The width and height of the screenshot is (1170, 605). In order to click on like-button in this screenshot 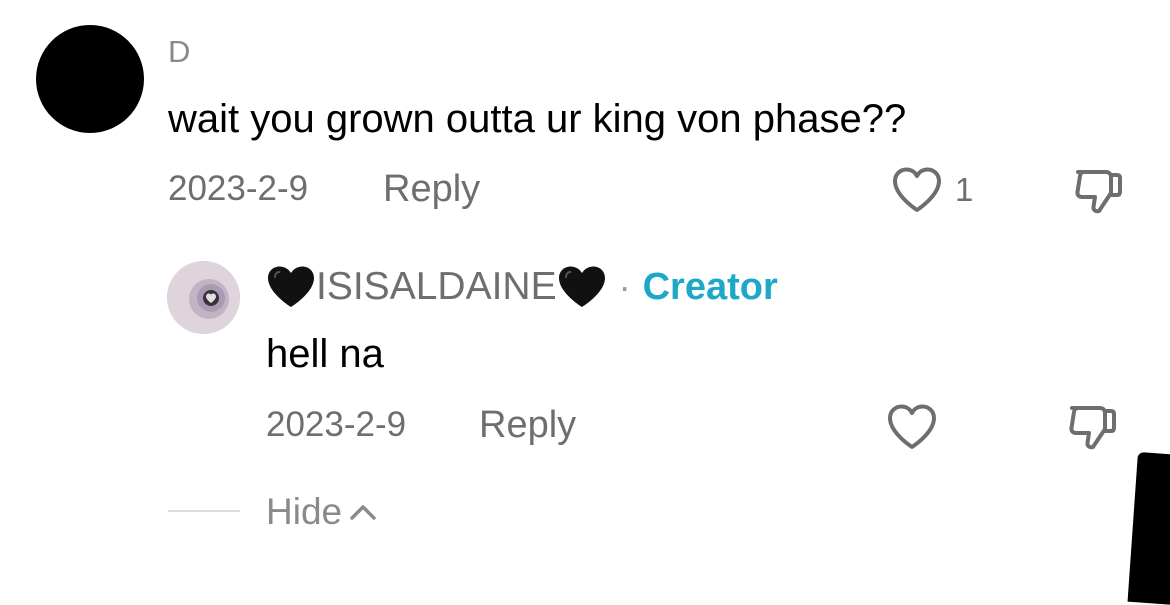, I will do `click(917, 190)`.